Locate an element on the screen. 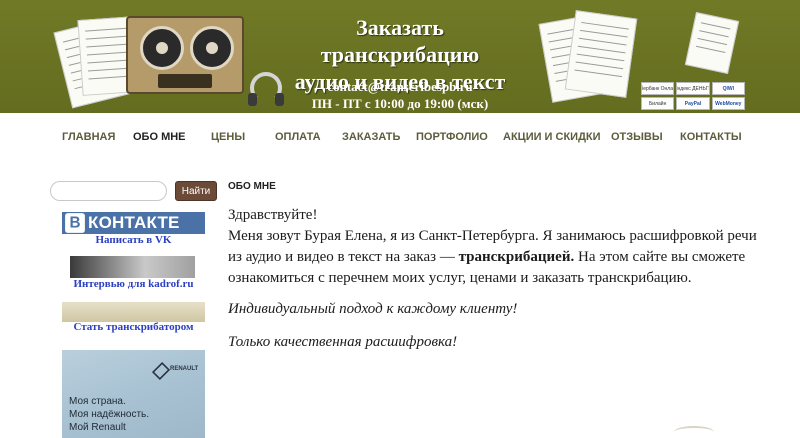 This screenshot has height=438, width=800. search-button: Найти is located at coordinates (196, 191).